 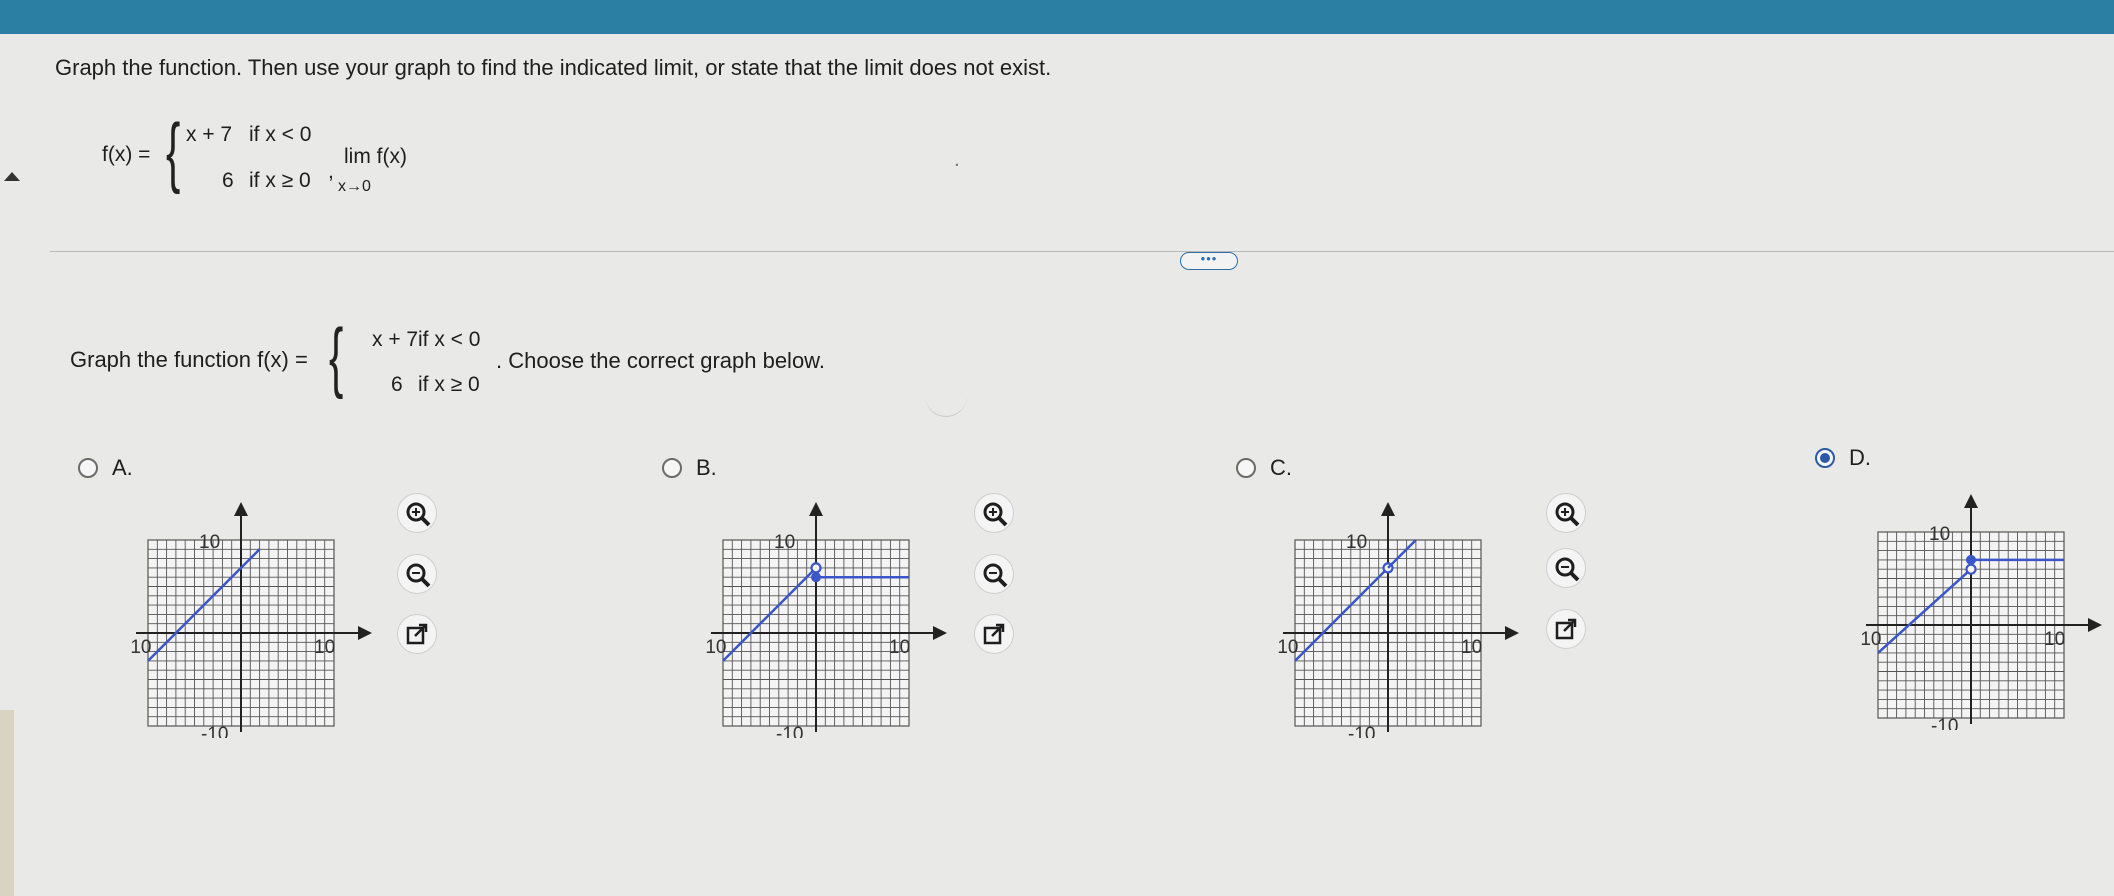 I want to click on collapse-arrow-icon, so click(x=12, y=176).